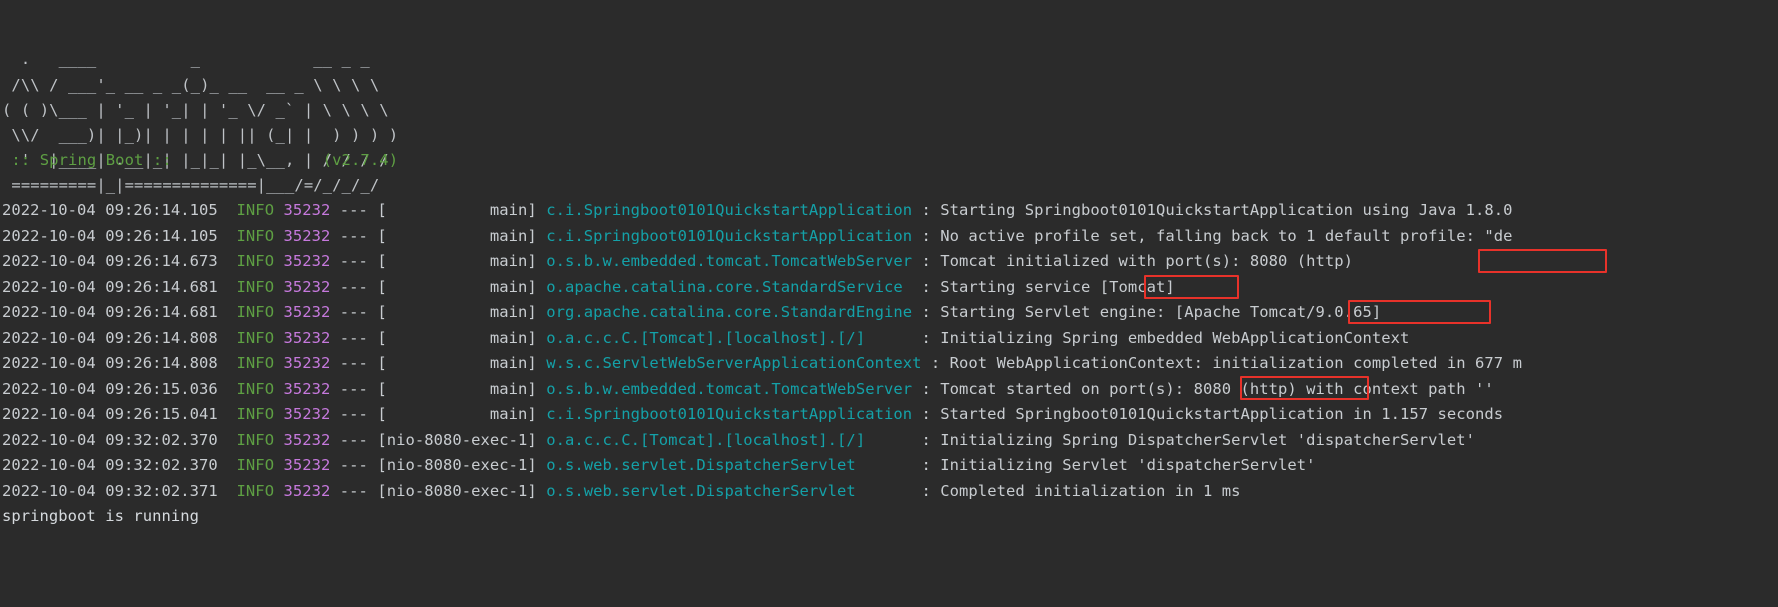 Image resolution: width=1778 pixels, height=607 pixels. I want to click on log-timestamp: 2022-10-04 09:26:15.036, so click(110, 388).